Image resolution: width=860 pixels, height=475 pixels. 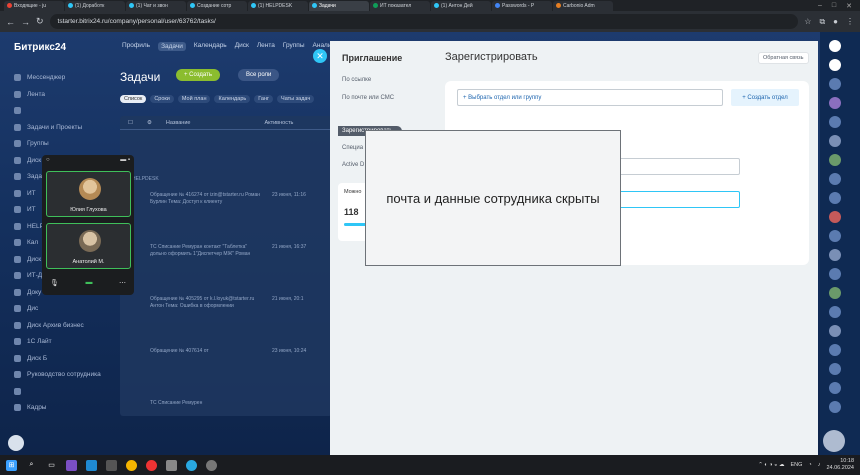 What do you see at coordinates (33, 341) in the screenshot?
I see `sidebar-item: 1С Лайт` at bounding box center [33, 341].